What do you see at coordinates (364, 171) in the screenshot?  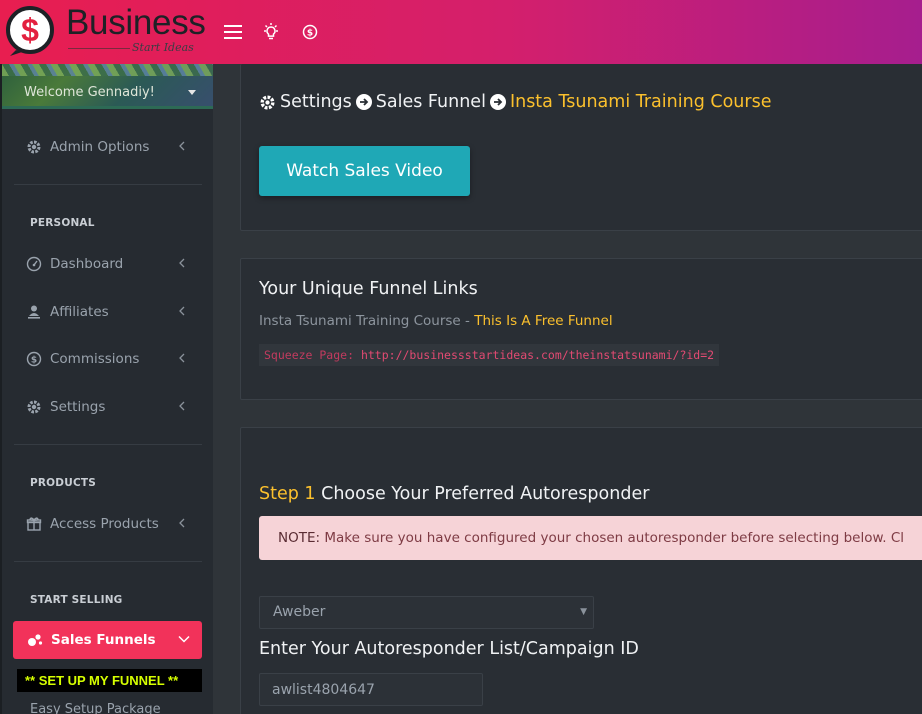 I see `watch-sales-video-button: Watch Sales Video` at bounding box center [364, 171].